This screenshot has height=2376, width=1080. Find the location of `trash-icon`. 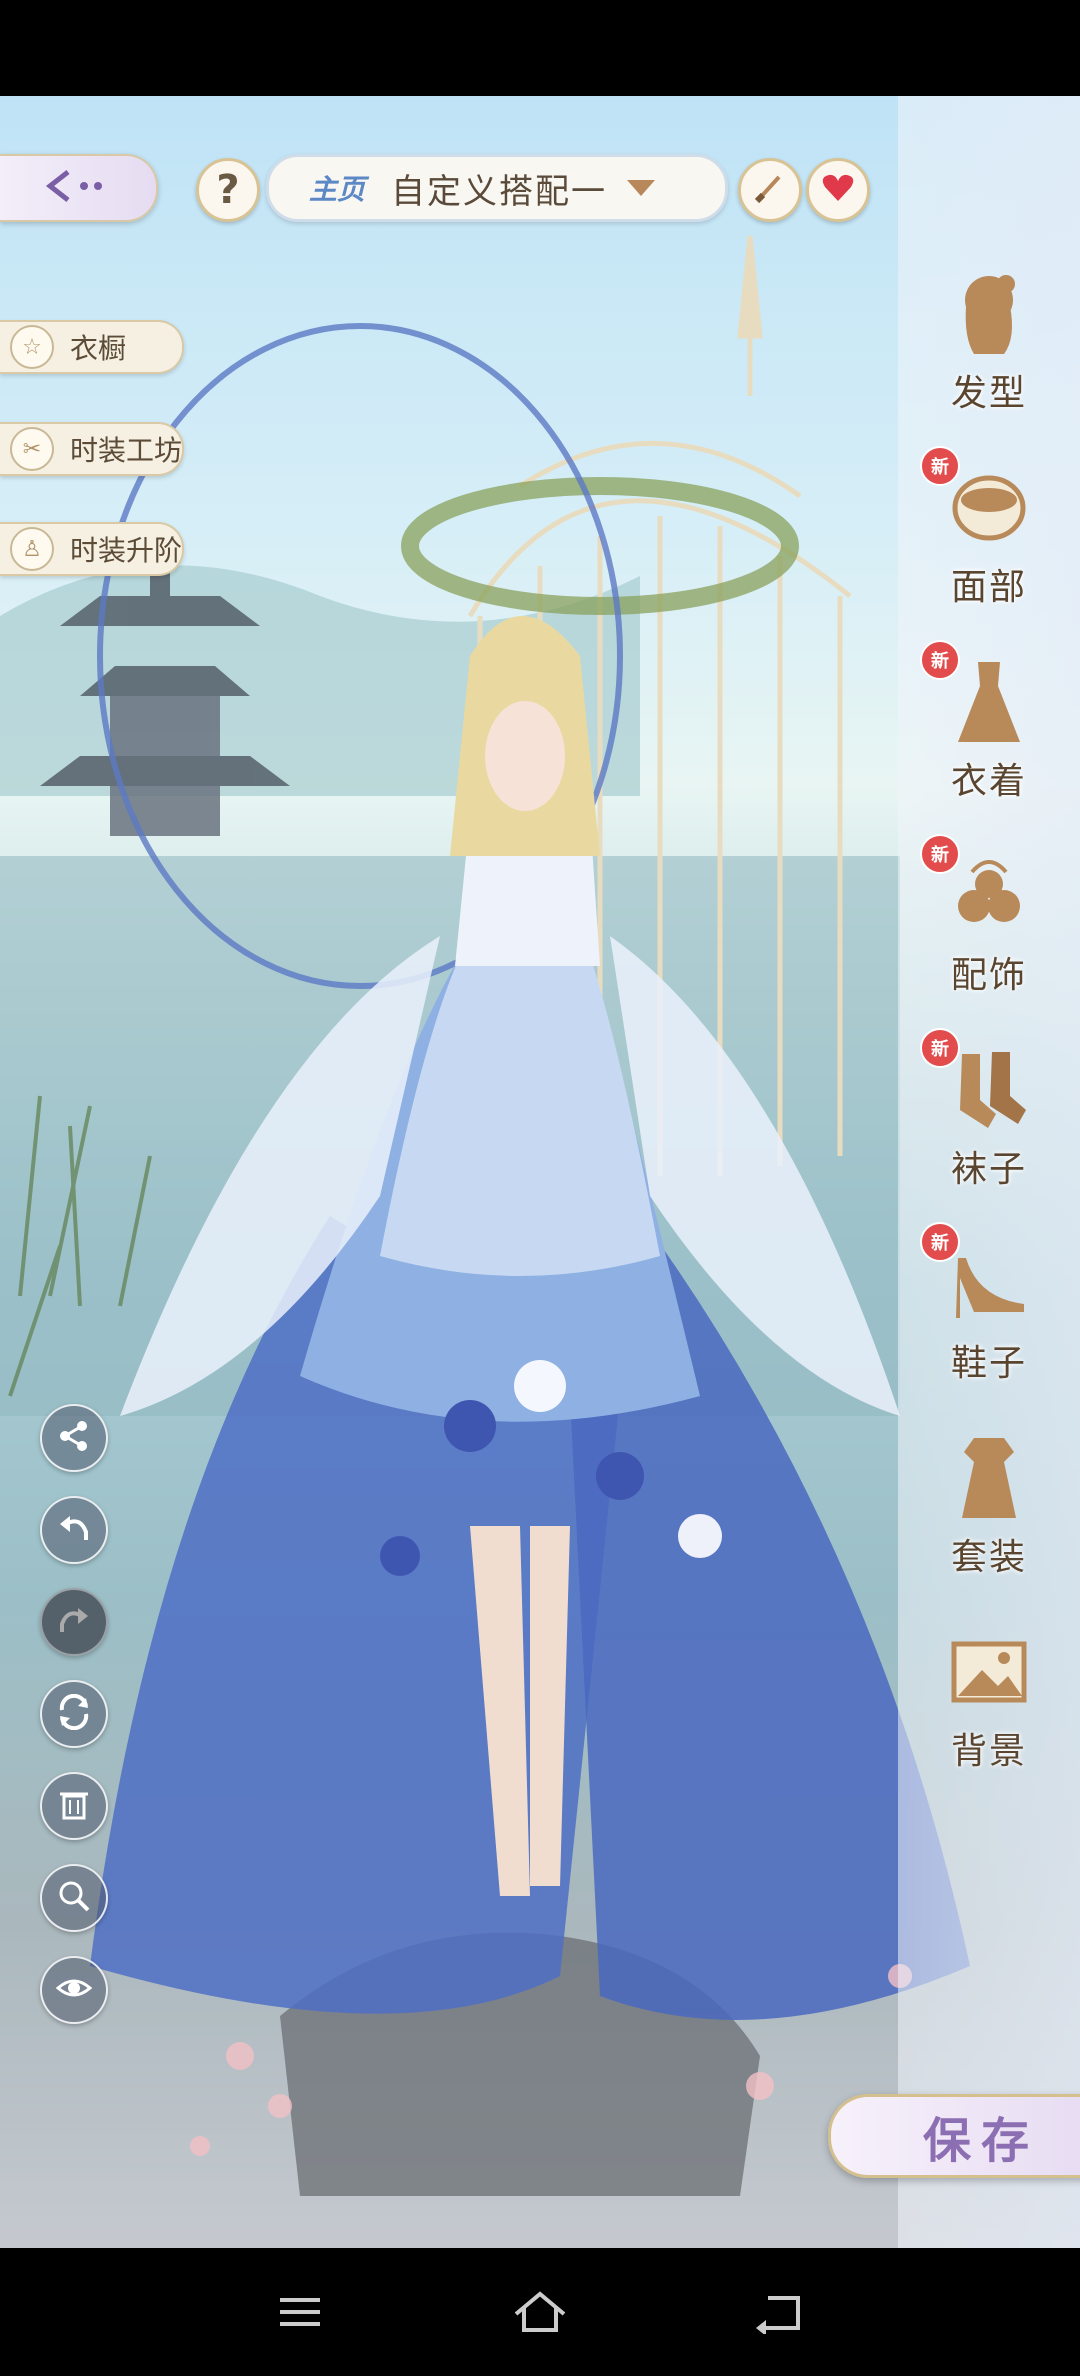

trash-icon is located at coordinates (74, 1806).